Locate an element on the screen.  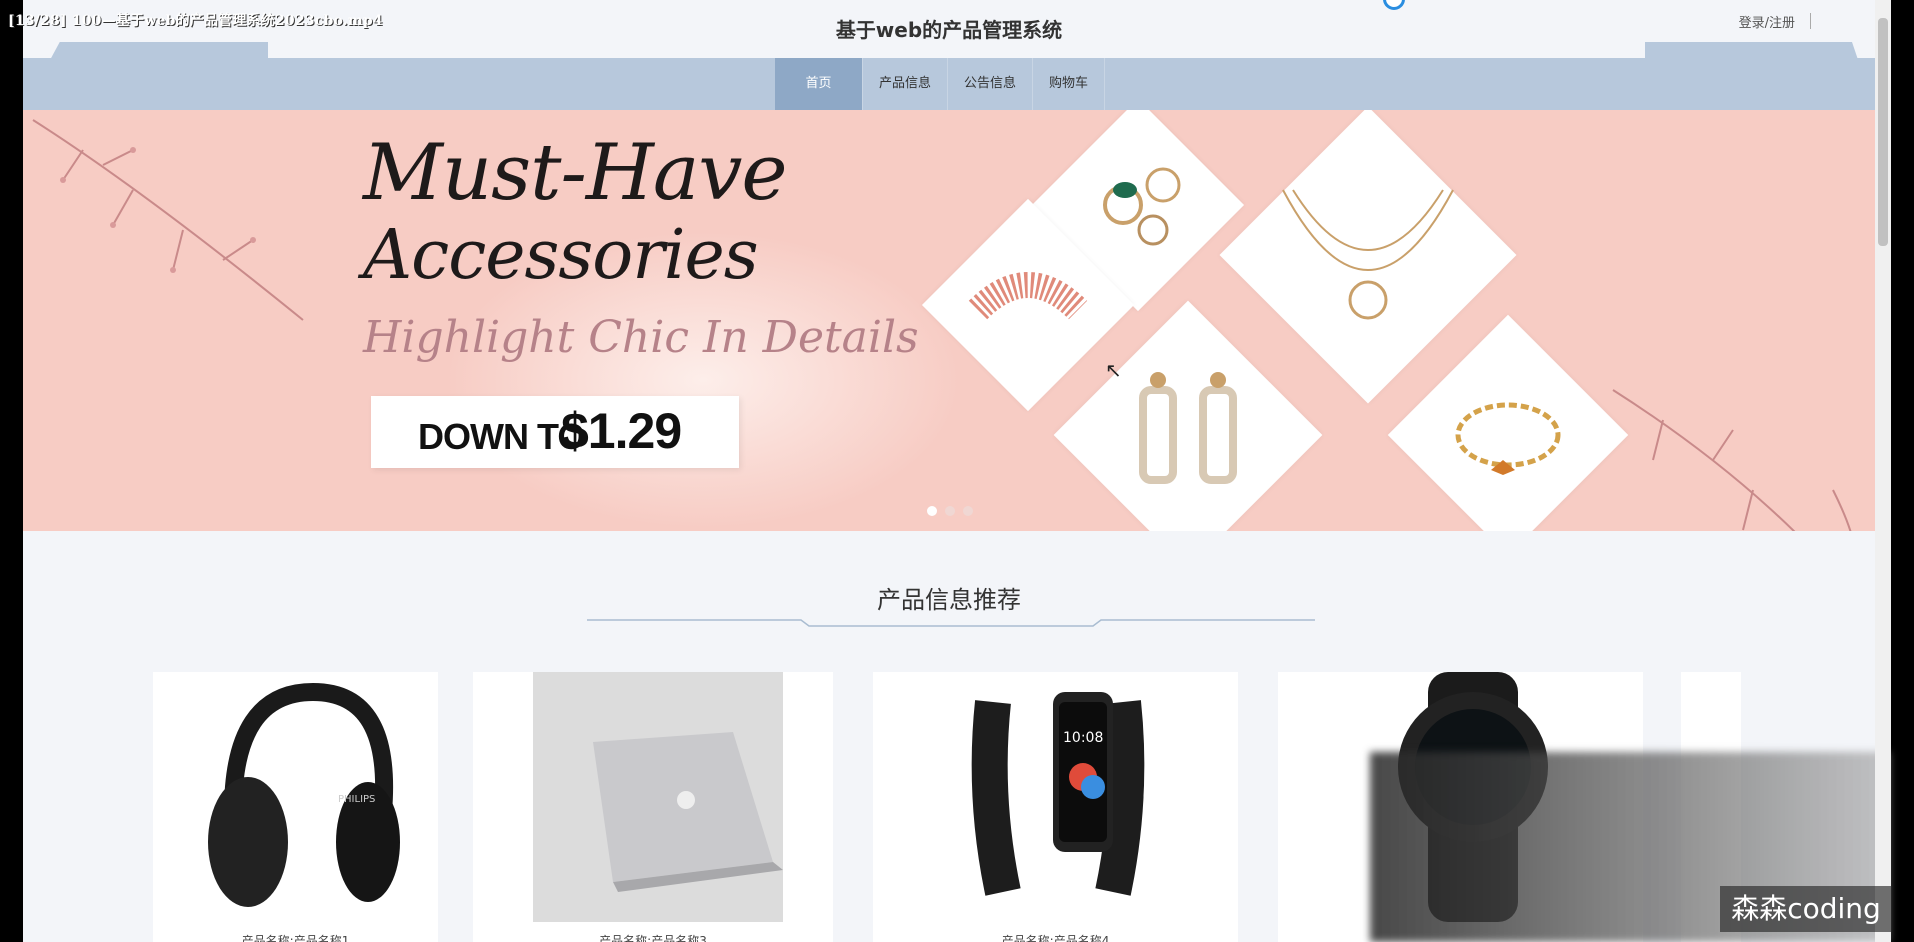
login-register-link: 登录/注册 is located at coordinates (1767, 21).